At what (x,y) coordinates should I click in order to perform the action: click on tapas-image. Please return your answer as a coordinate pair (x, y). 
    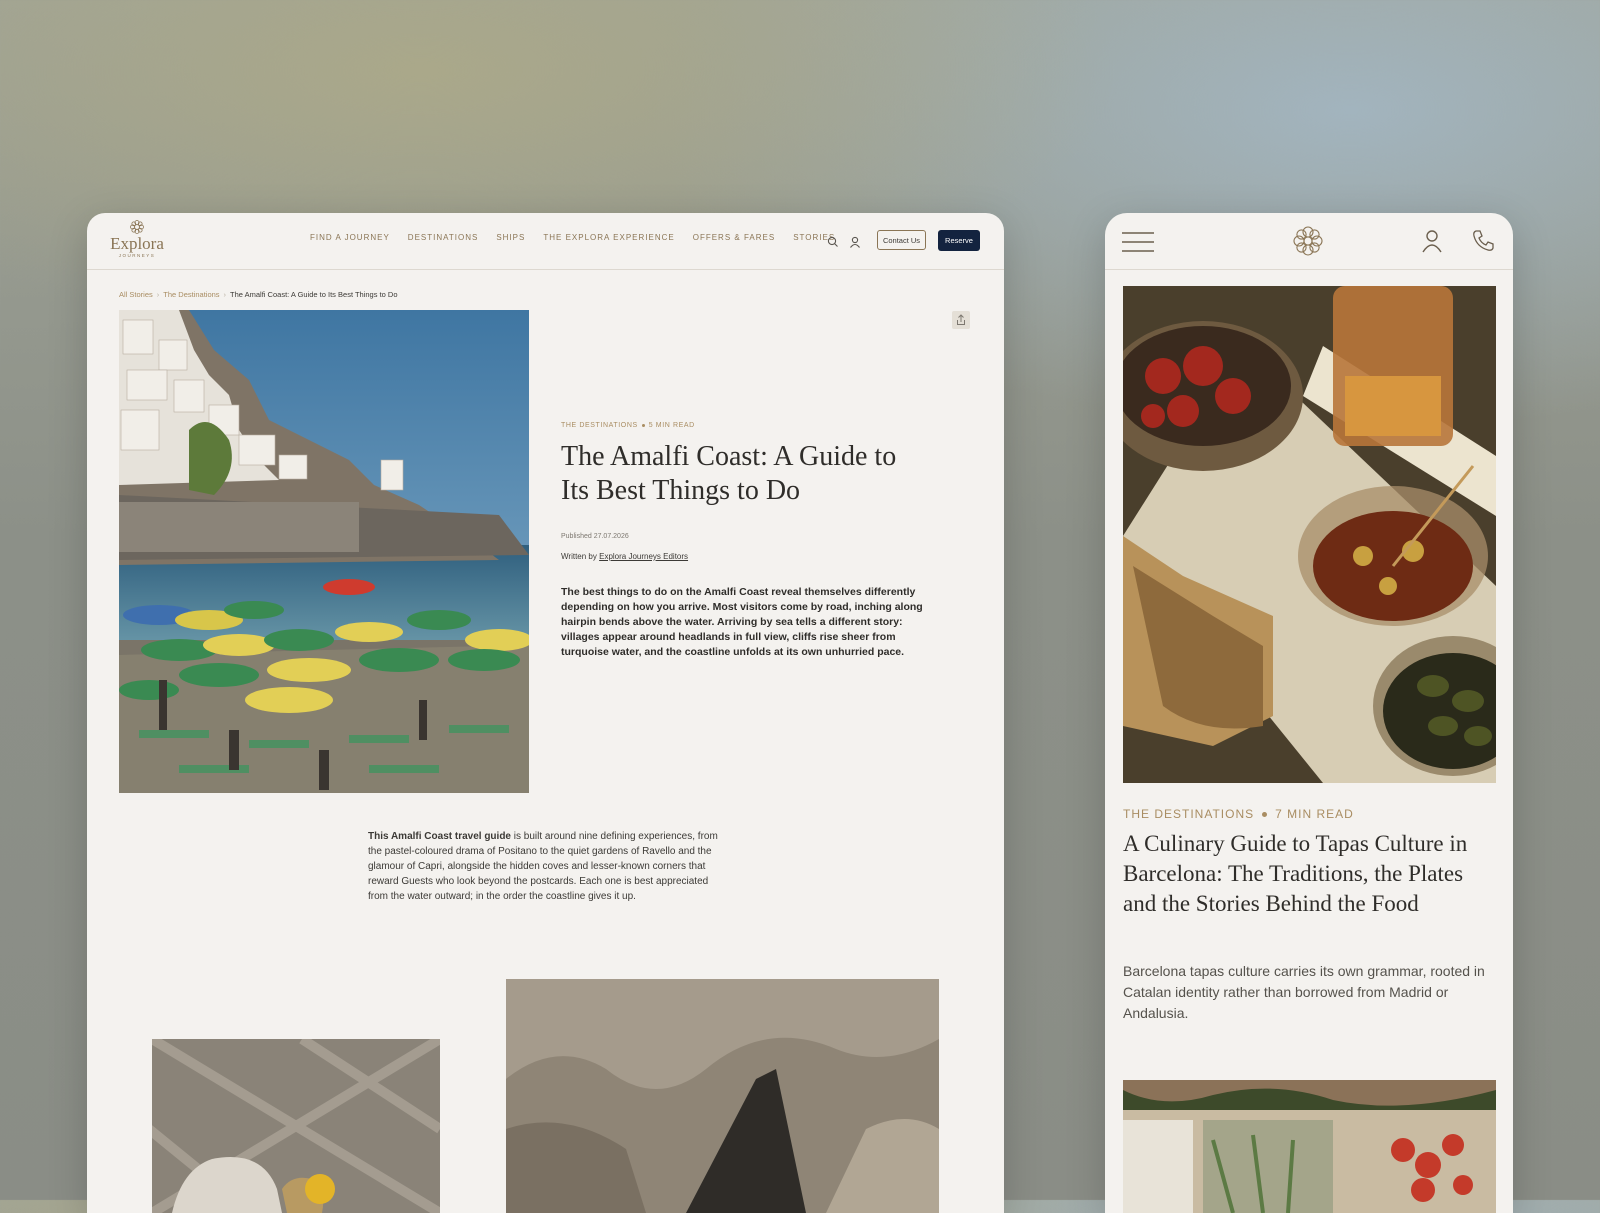
    Looking at the image, I should click on (1309, 534).